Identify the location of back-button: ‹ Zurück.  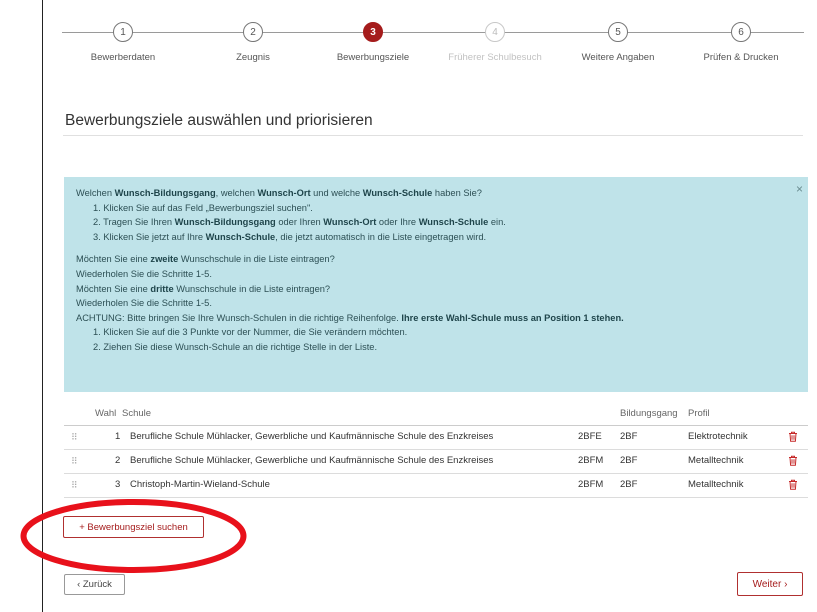
(94, 584).